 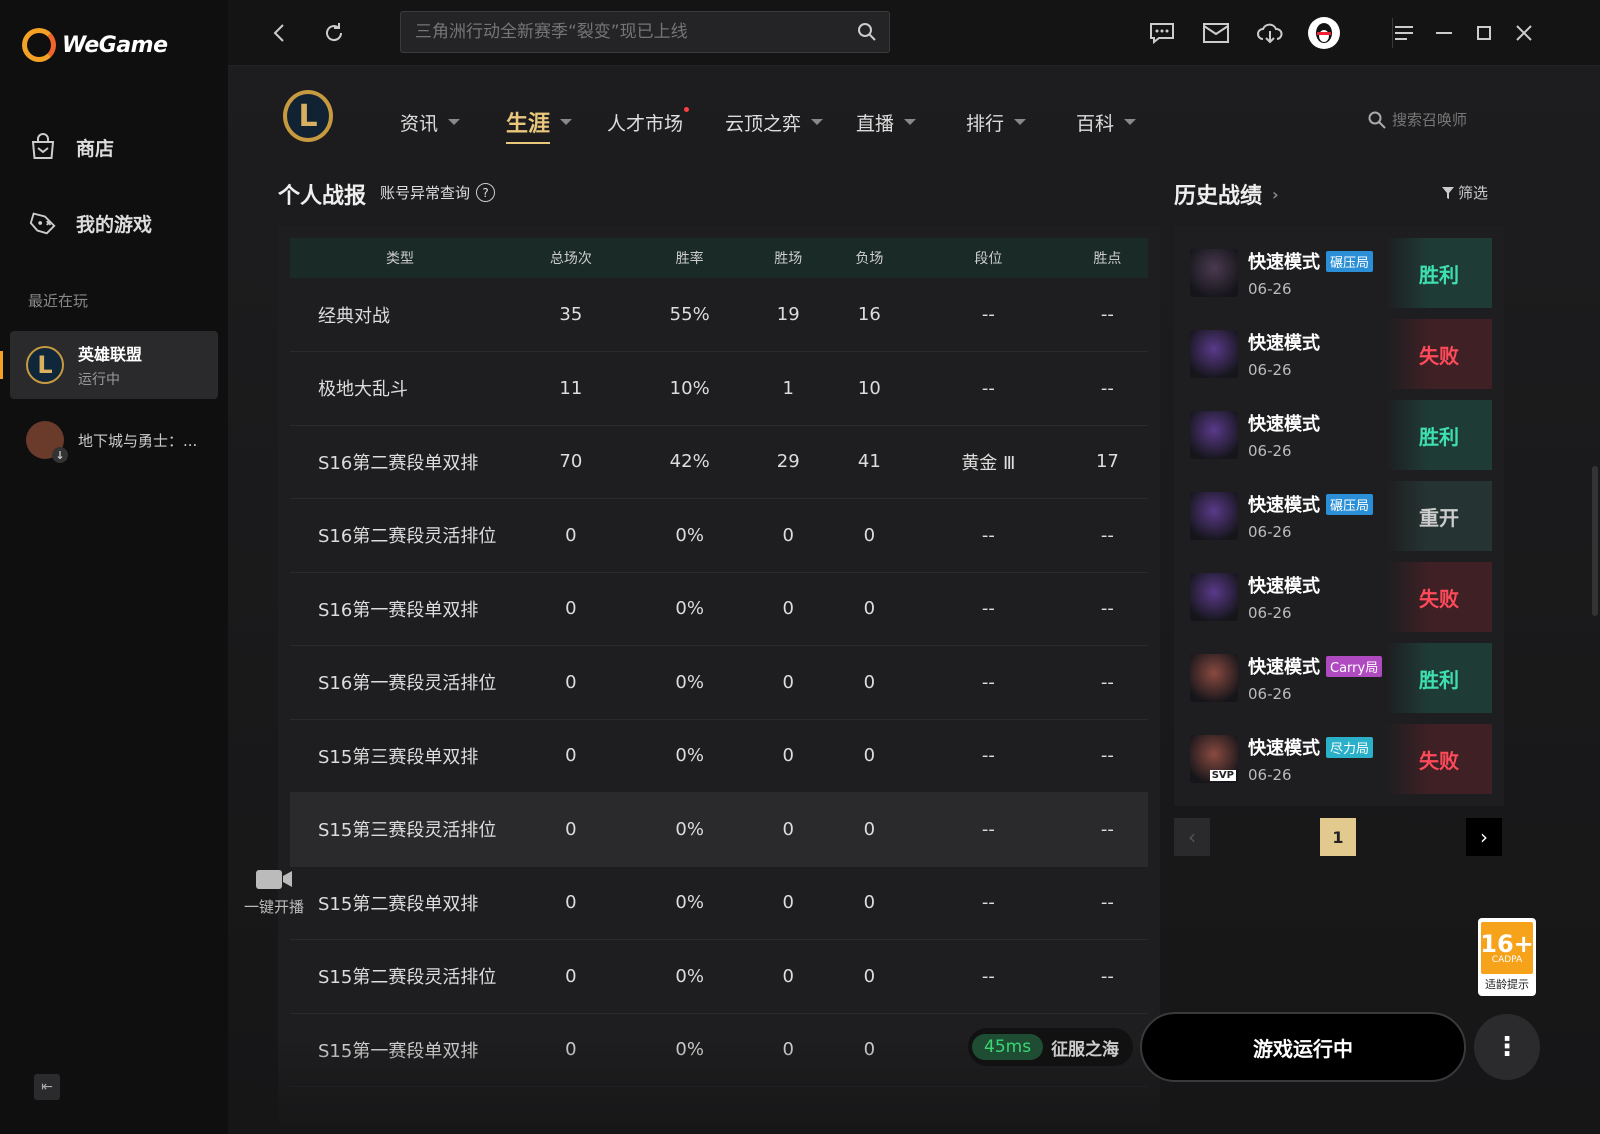 What do you see at coordinates (867, 32) in the screenshot?
I see `search-icon` at bounding box center [867, 32].